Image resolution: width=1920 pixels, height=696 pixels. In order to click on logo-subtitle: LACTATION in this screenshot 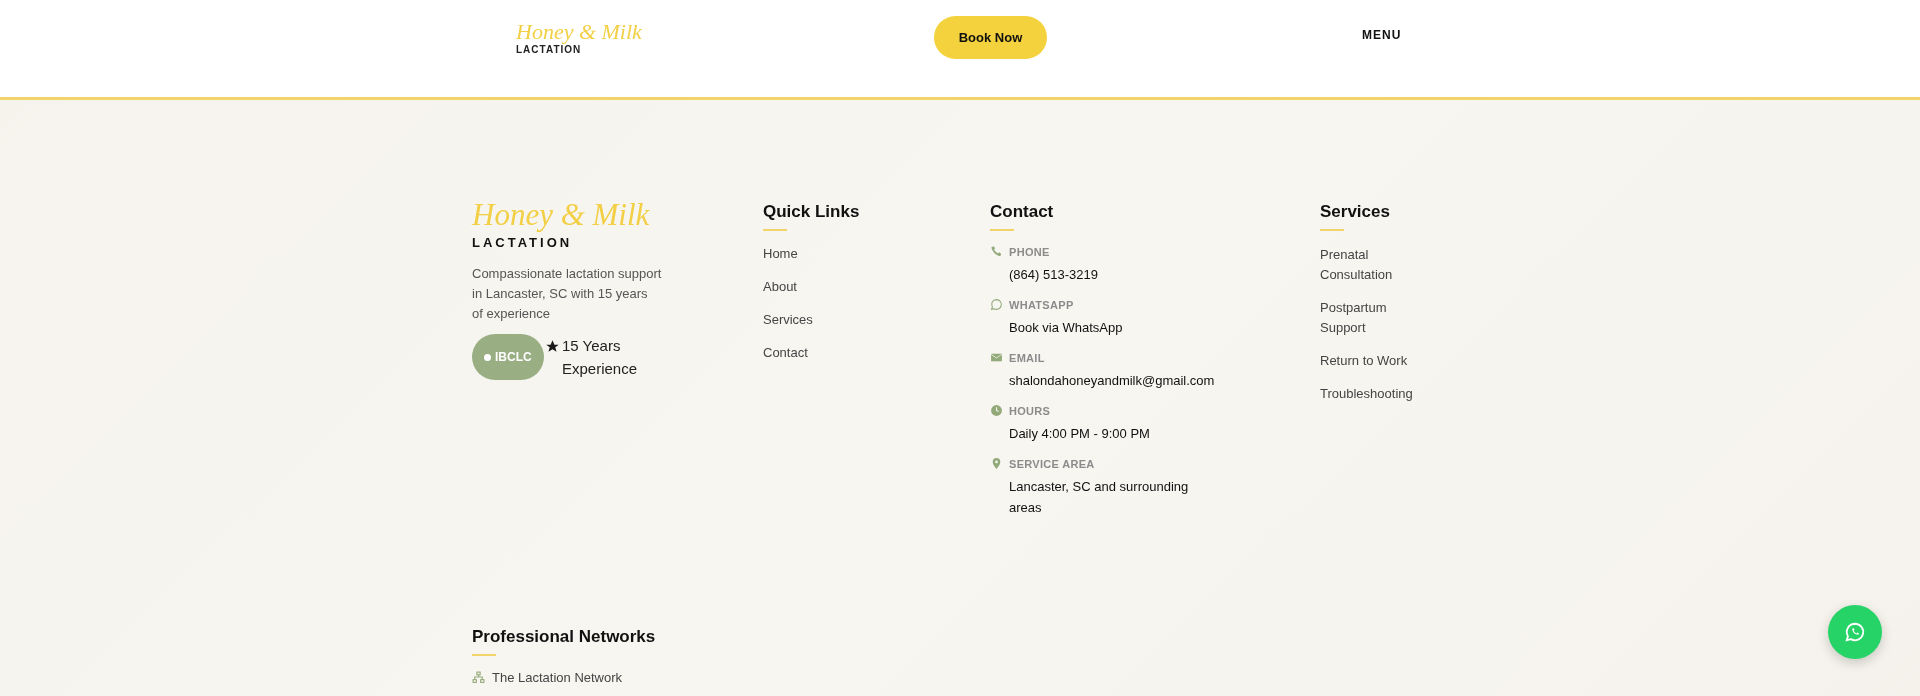, I will do `click(549, 49)`.